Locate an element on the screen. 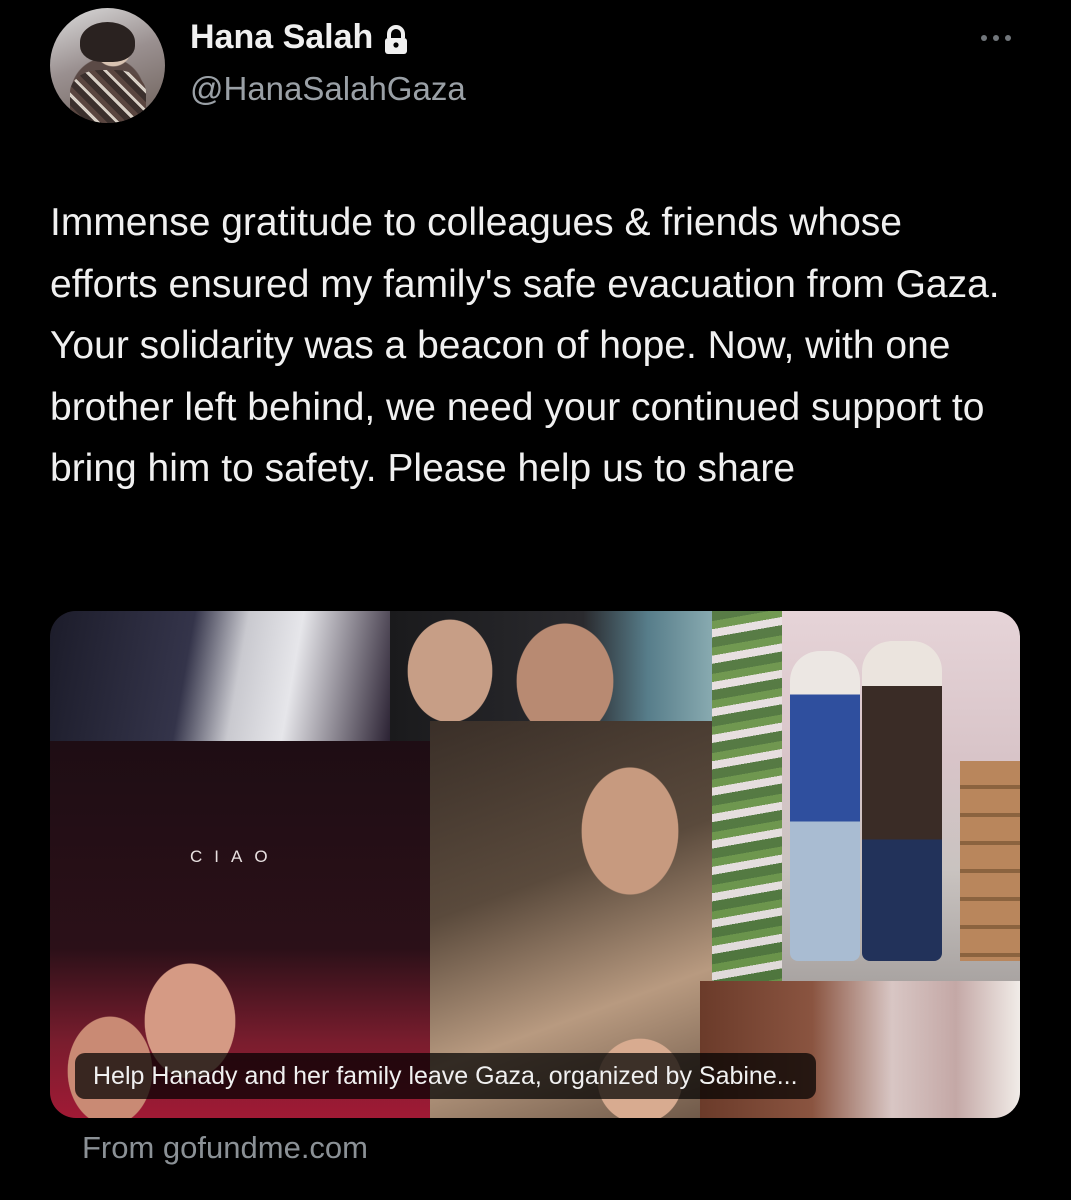  avatar-shirt is located at coordinates (108, 96).